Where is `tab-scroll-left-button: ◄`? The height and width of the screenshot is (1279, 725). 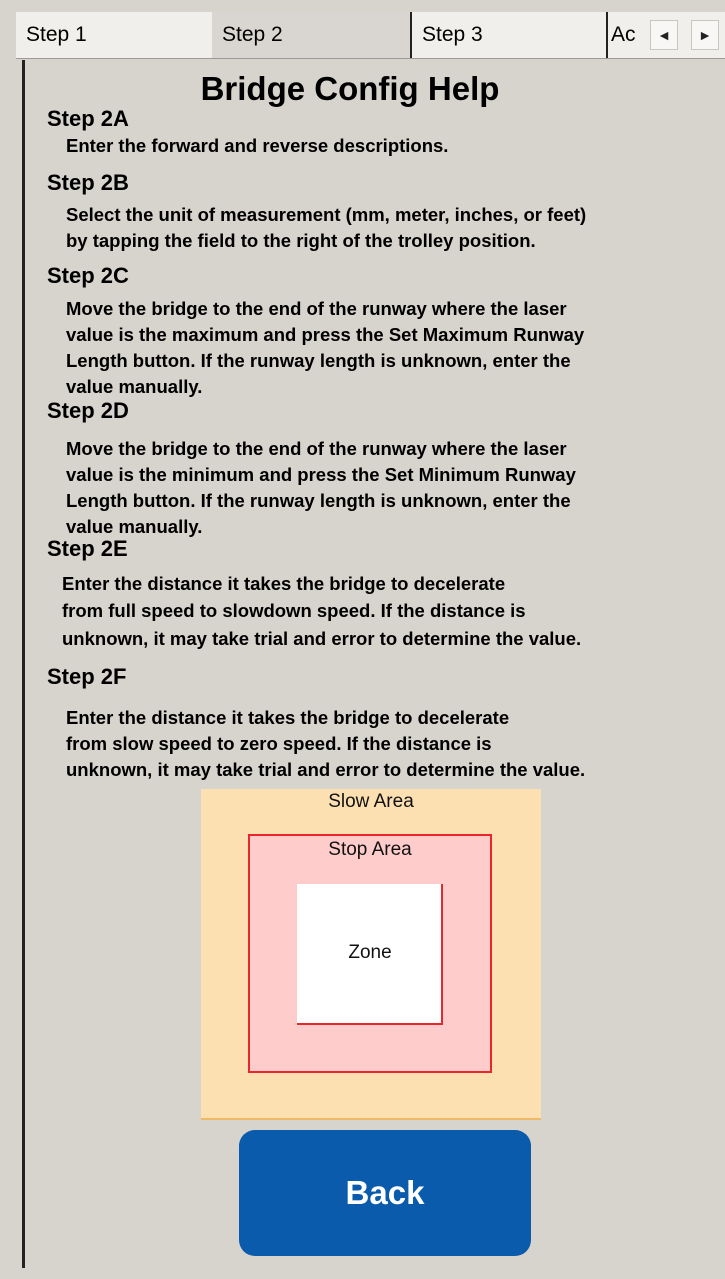 tab-scroll-left-button: ◄ is located at coordinates (664, 35).